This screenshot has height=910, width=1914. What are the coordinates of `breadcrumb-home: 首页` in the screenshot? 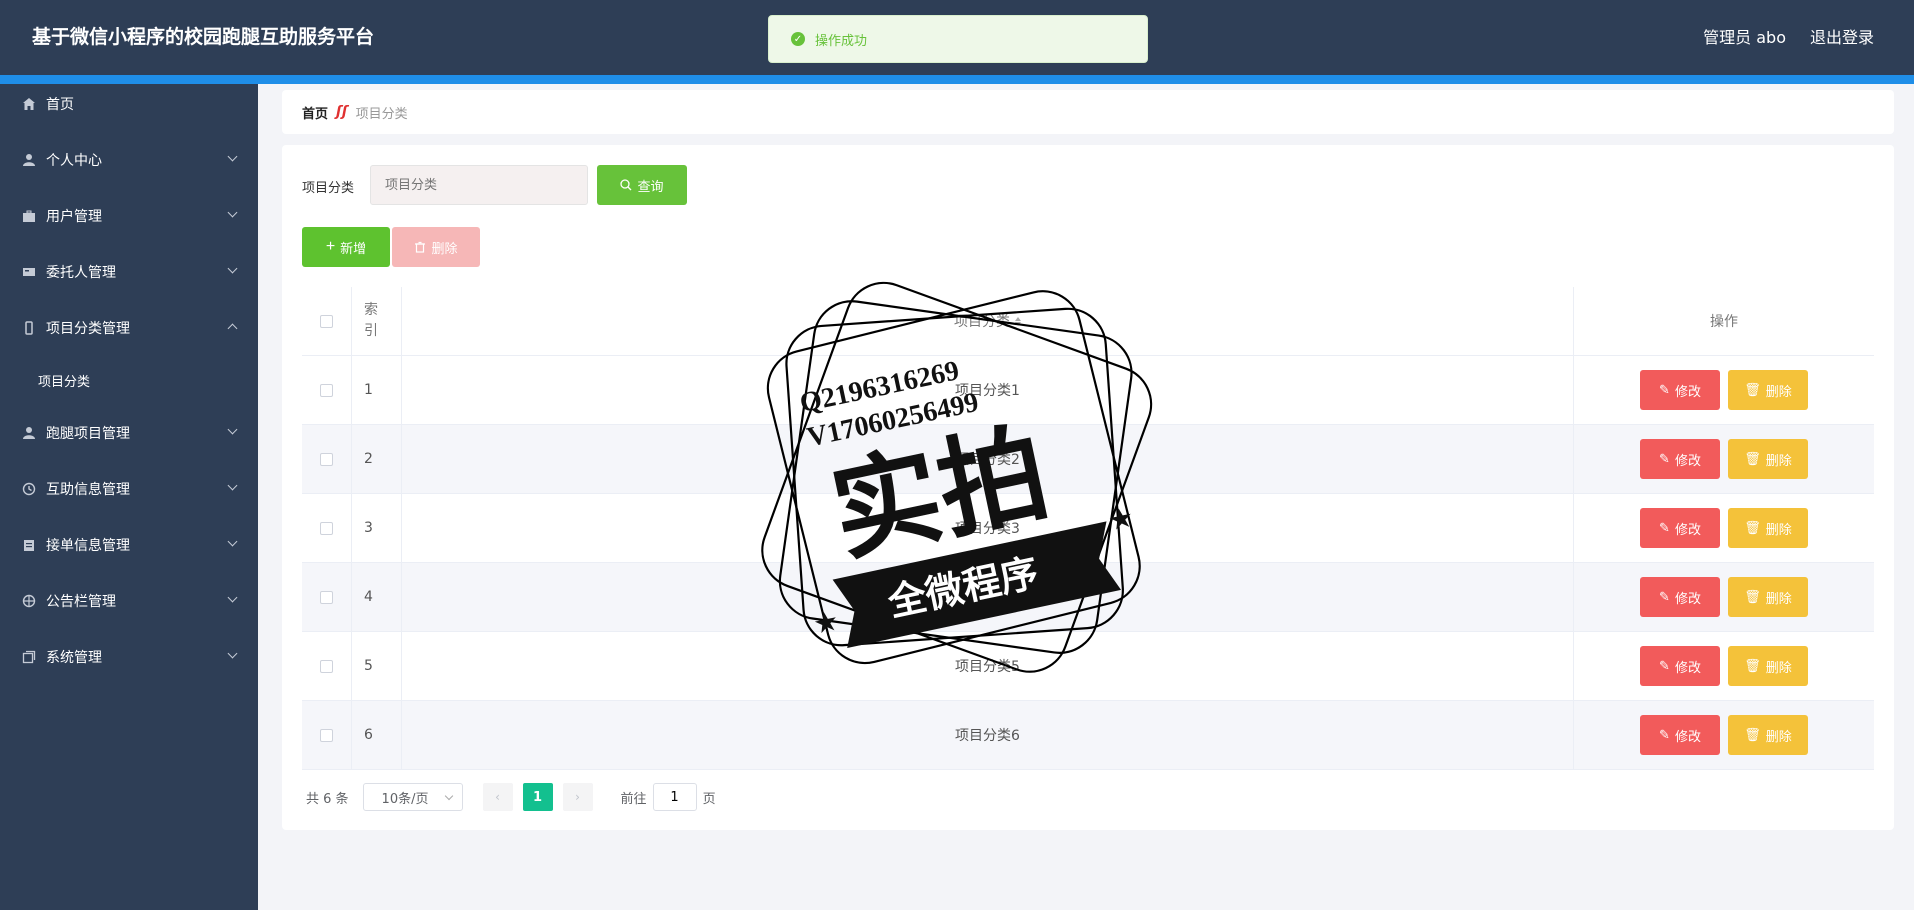 It's located at (315, 112).